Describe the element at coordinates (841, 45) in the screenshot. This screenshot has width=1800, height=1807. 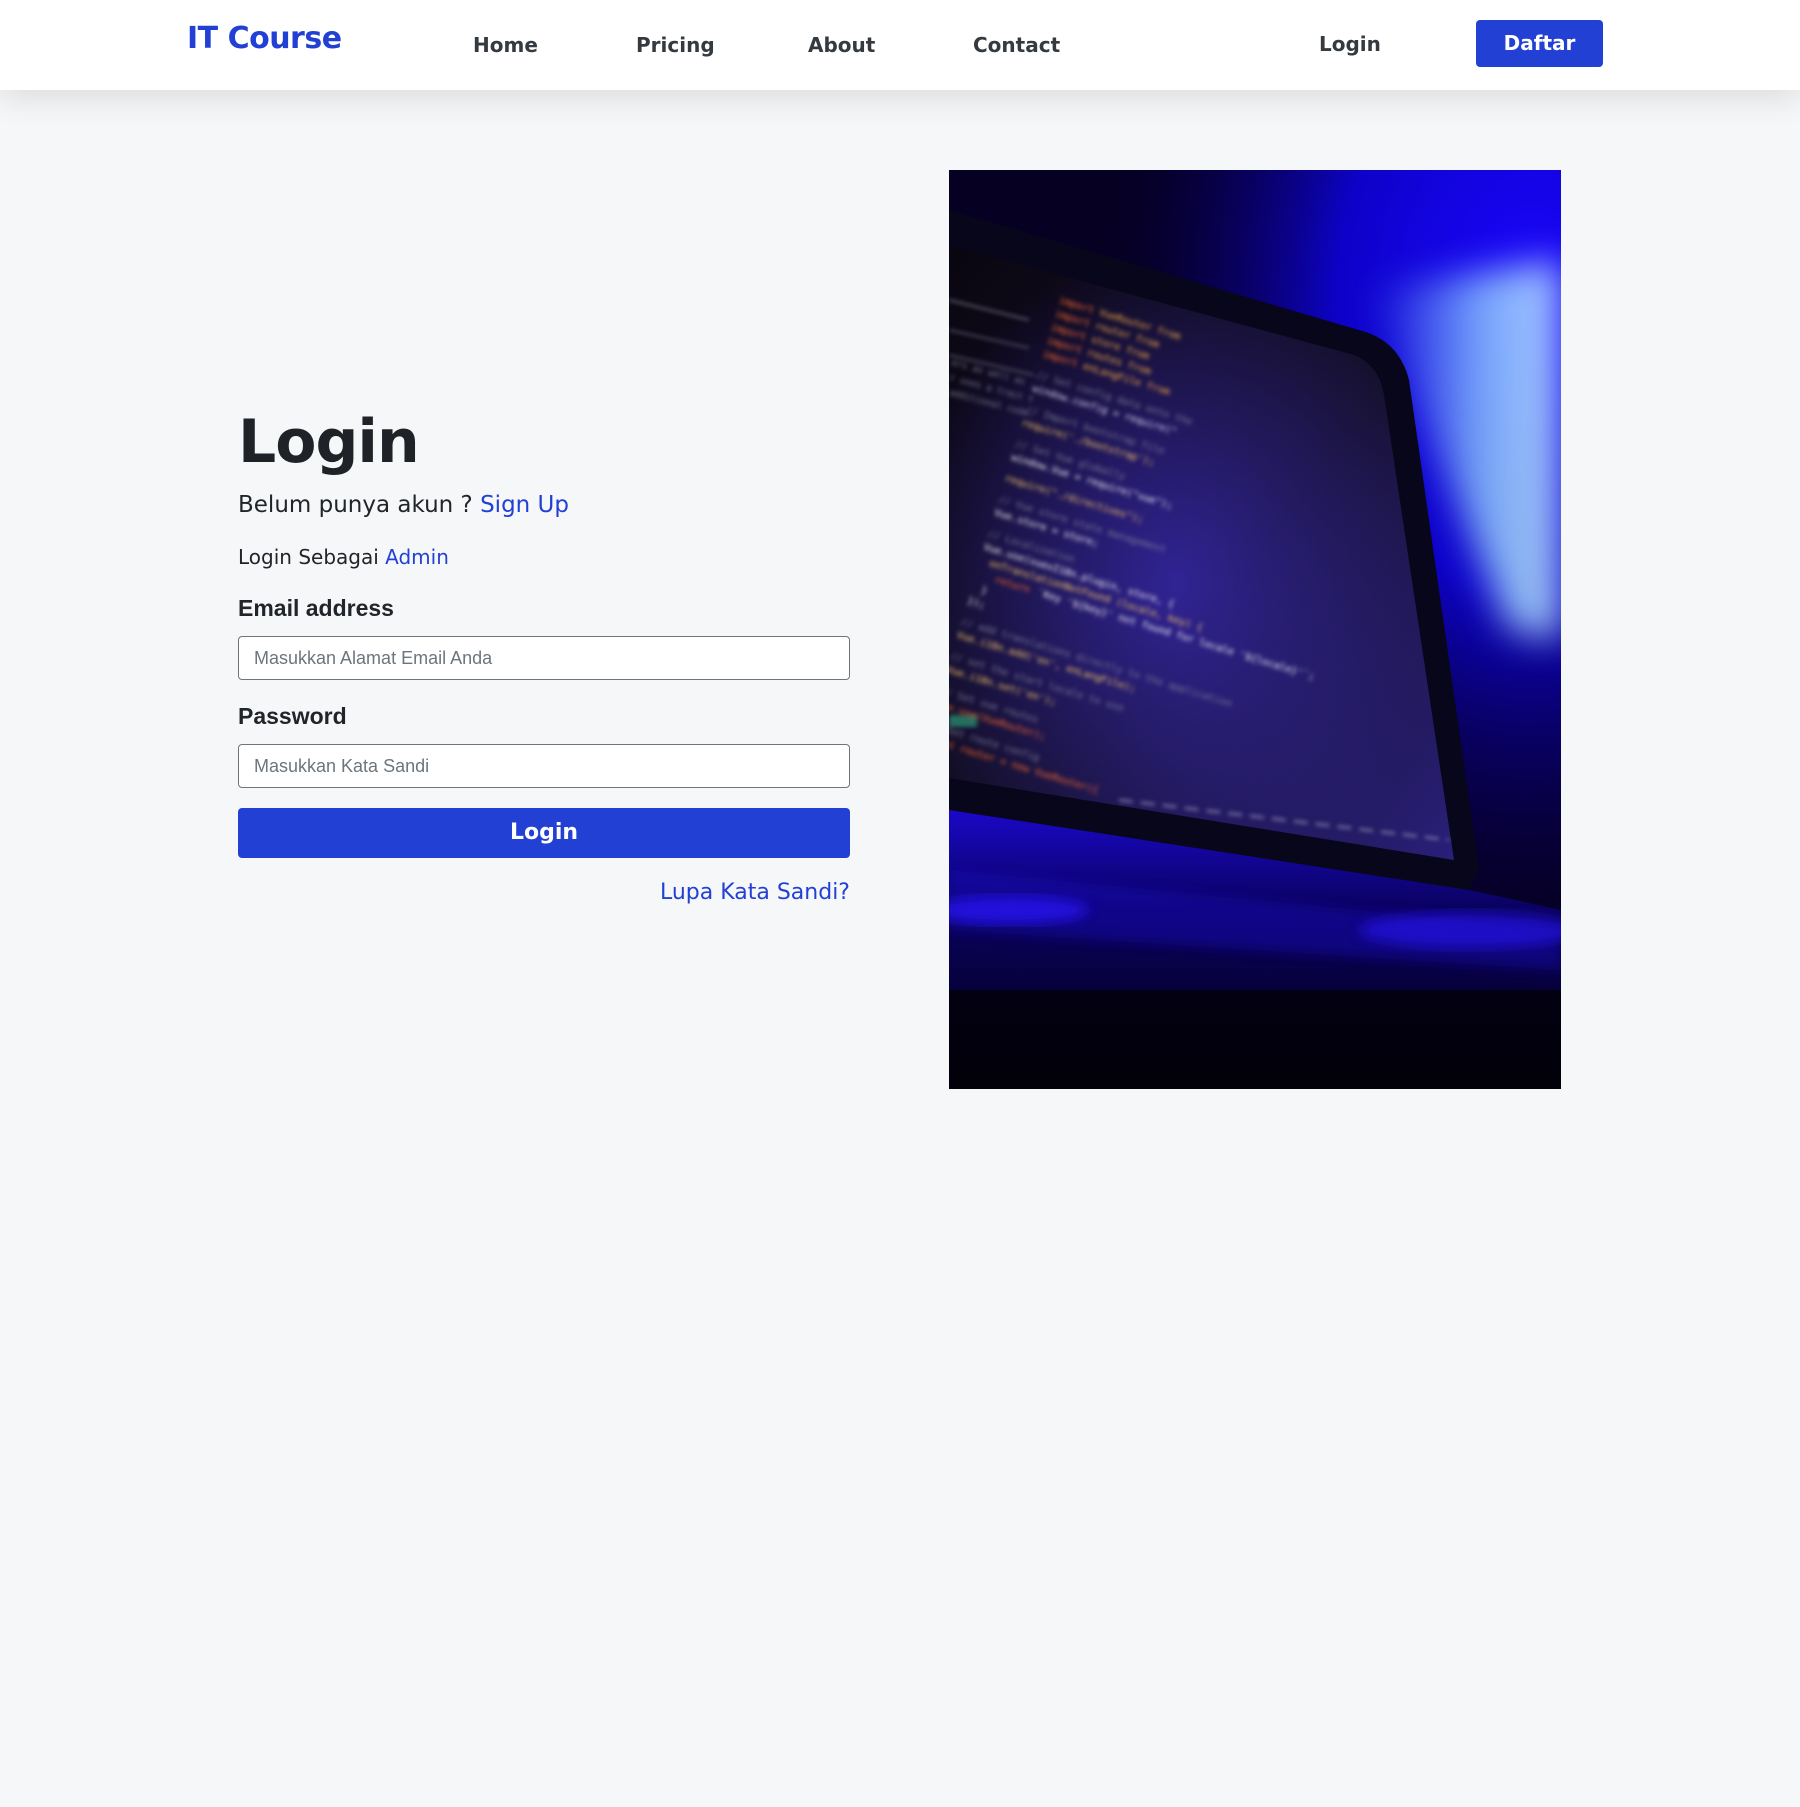
I see `nav-link-about: About` at that location.